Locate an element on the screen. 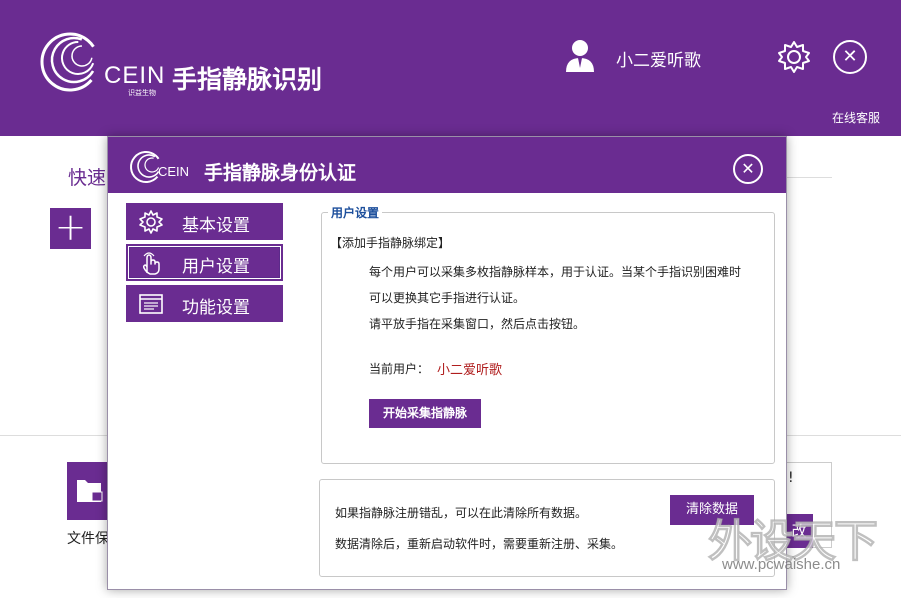 The width and height of the screenshot is (901, 598). header-username: 小二爱听歌 is located at coordinates (658, 58).